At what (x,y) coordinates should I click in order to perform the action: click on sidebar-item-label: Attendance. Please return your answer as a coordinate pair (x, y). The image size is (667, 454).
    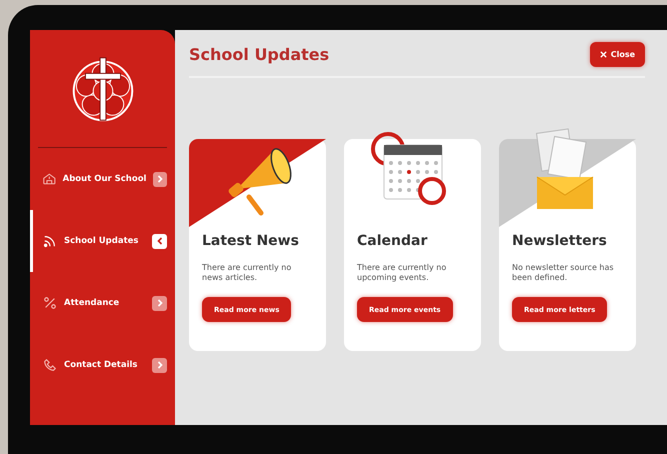
    Looking at the image, I should click on (92, 303).